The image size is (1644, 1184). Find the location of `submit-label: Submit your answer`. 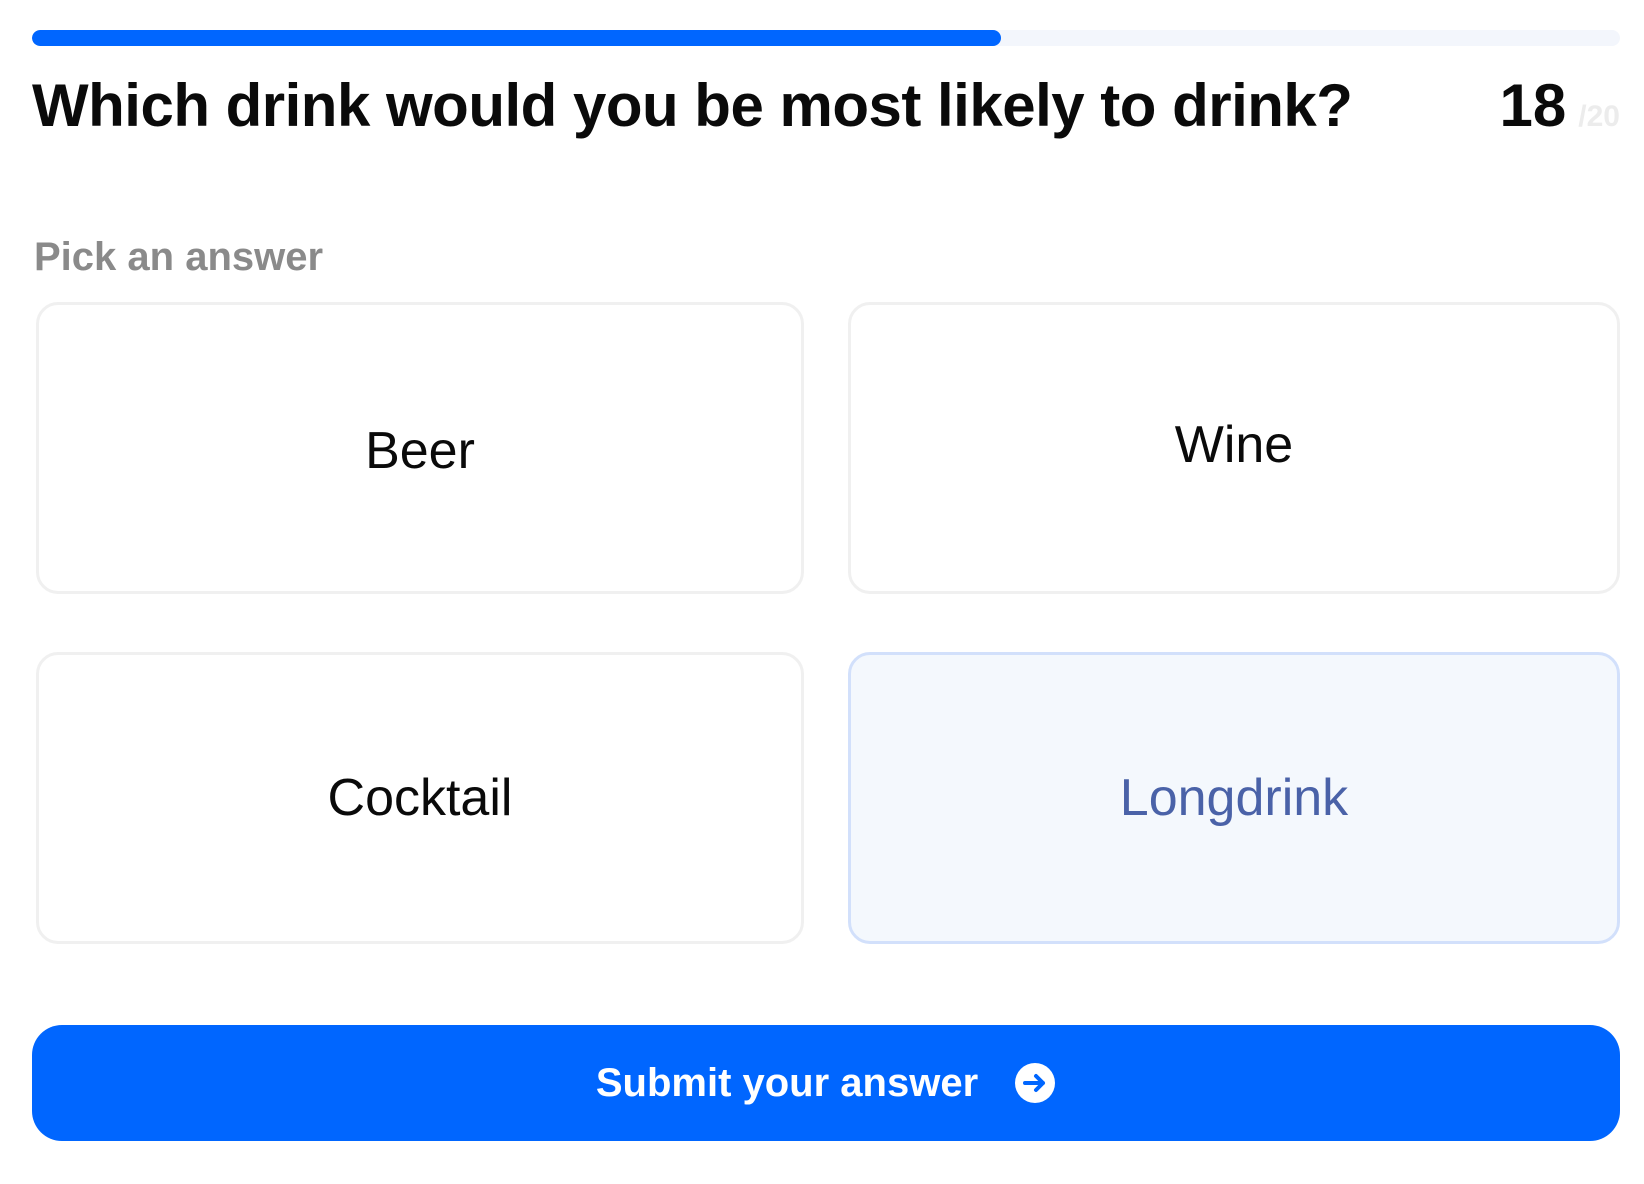

submit-label: Submit your answer is located at coordinates (787, 1082).